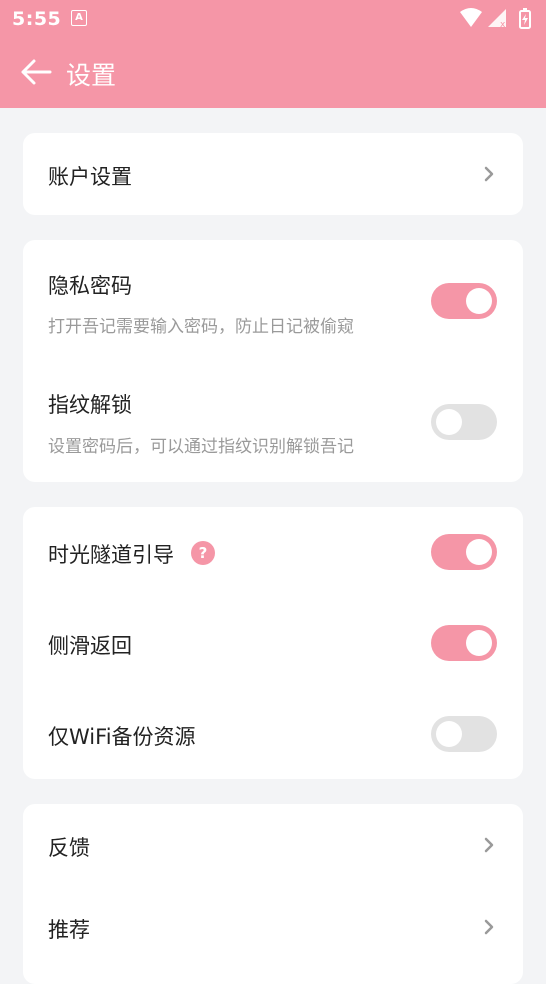 This screenshot has width=546, height=984. What do you see at coordinates (90, 177) in the screenshot?
I see `account-settings-label: 账户设置` at bounding box center [90, 177].